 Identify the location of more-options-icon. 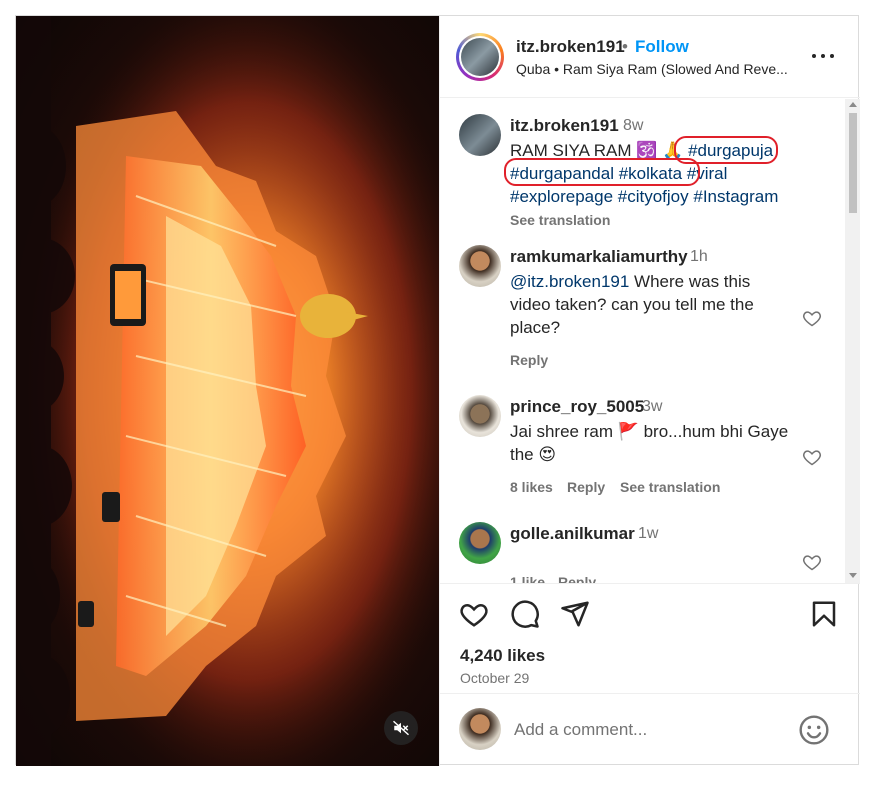
(824, 56).